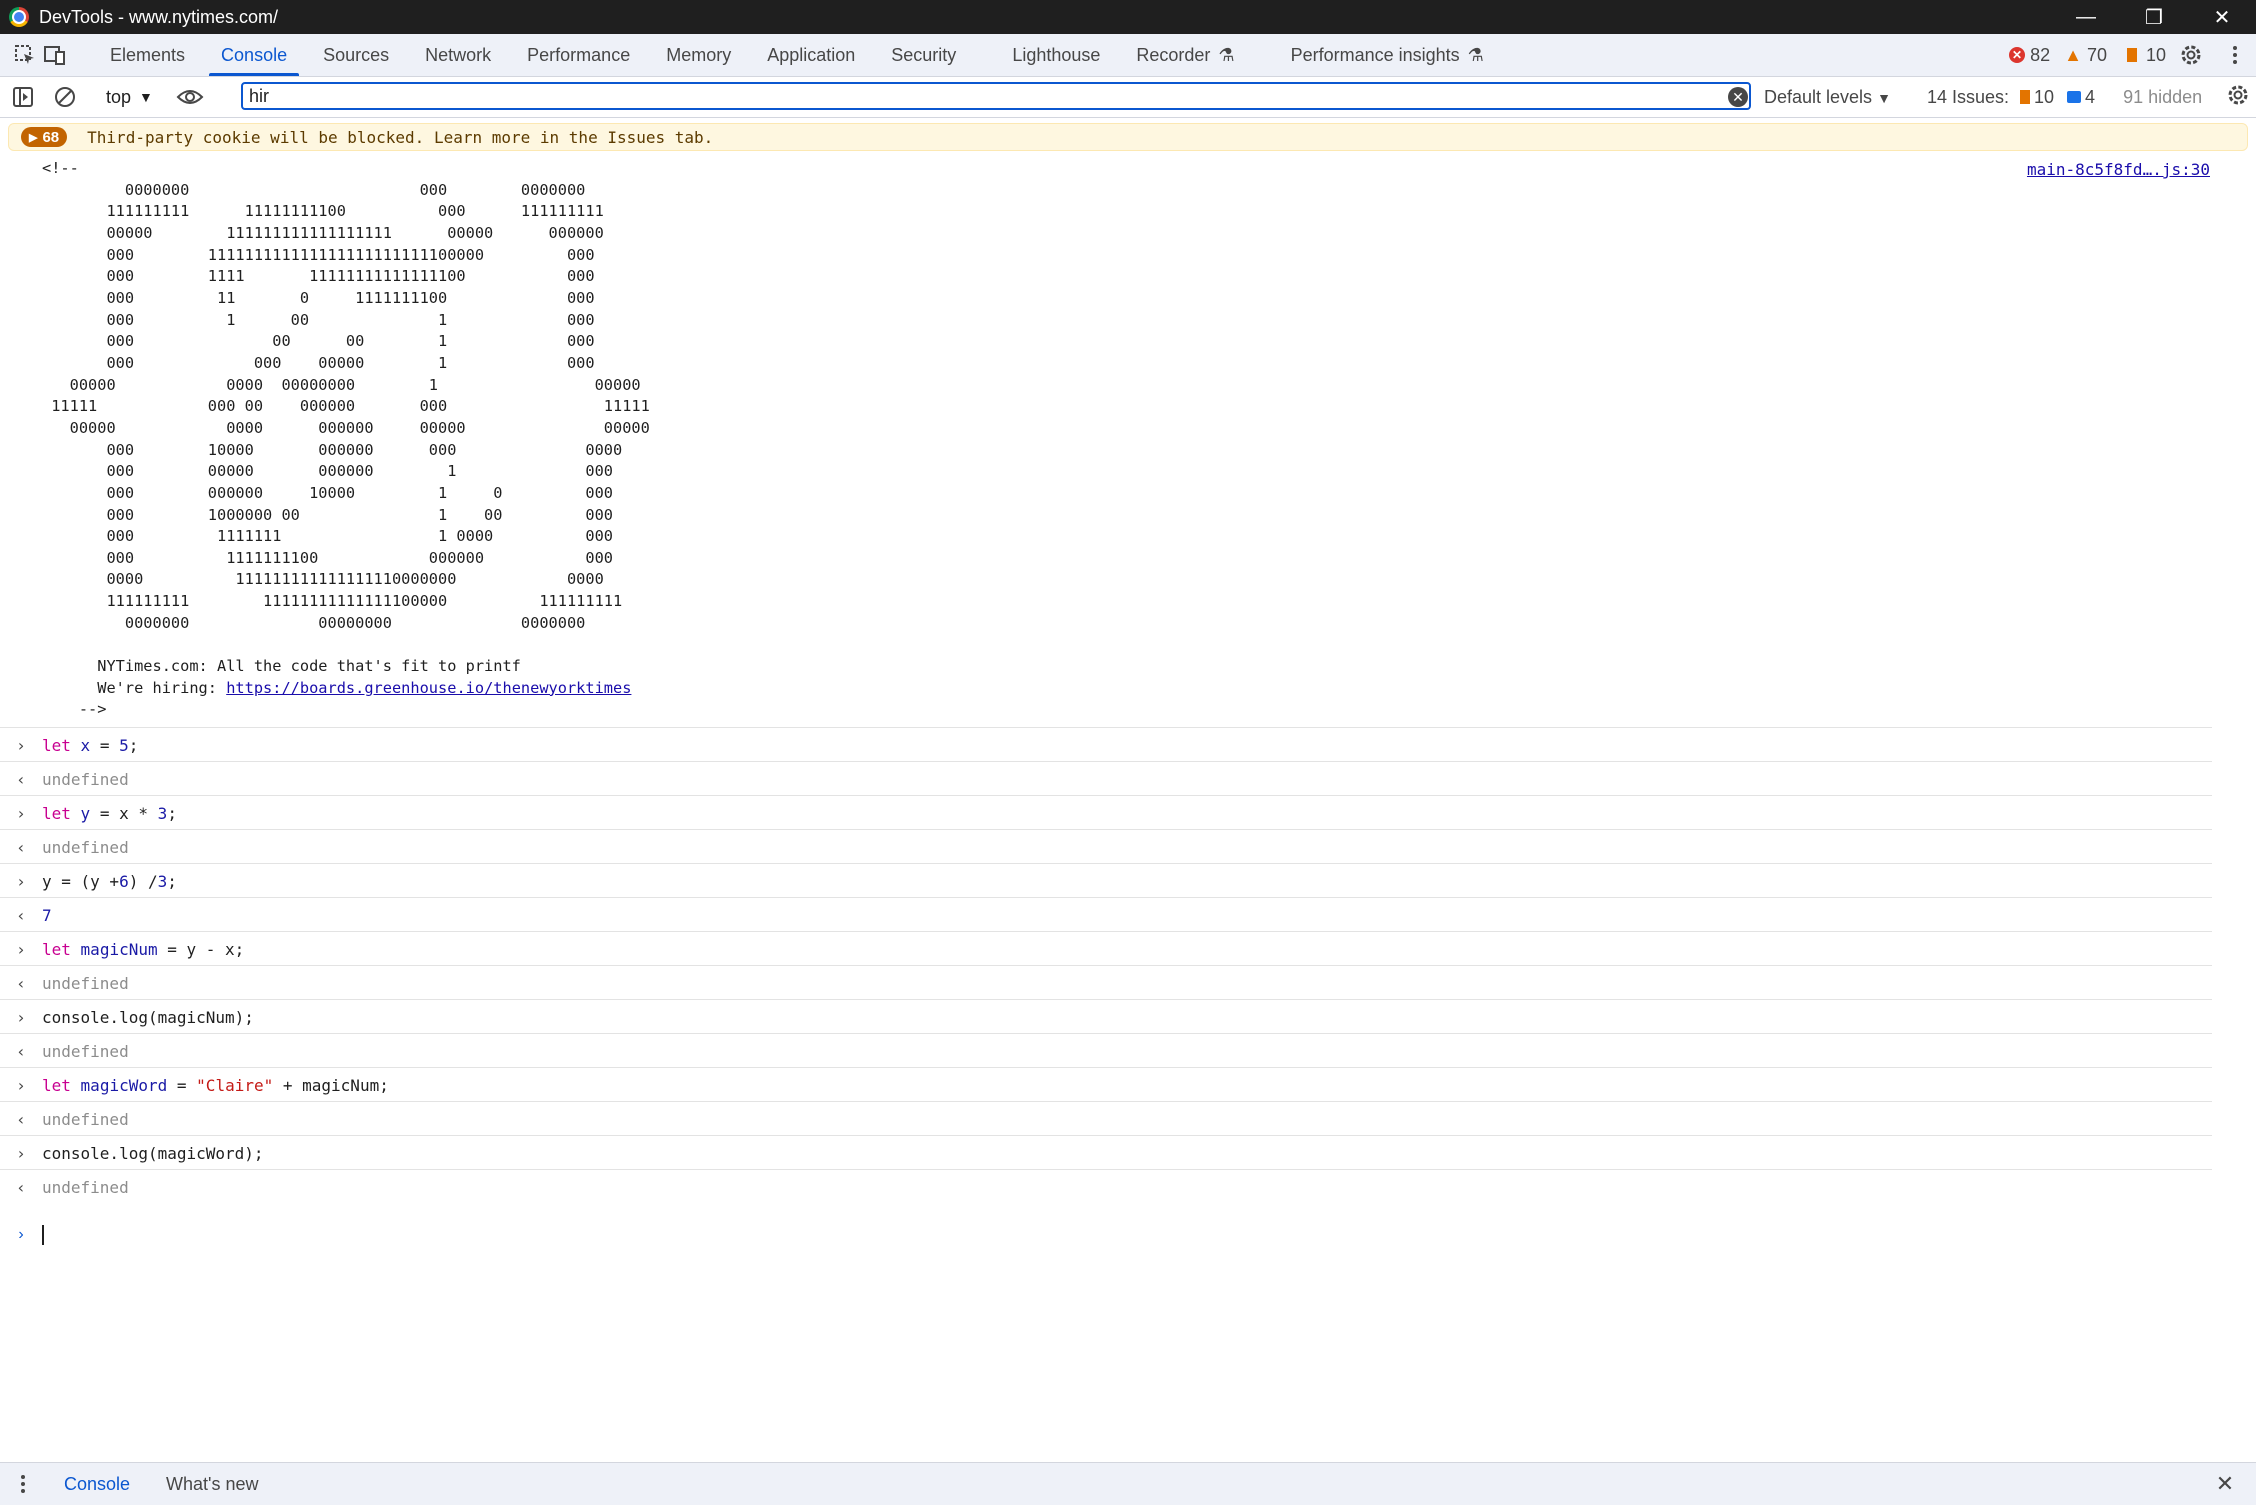 This screenshot has height=1505, width=2256. Describe the element at coordinates (147, 55) in the screenshot. I see `tab-elements: Elements` at that location.